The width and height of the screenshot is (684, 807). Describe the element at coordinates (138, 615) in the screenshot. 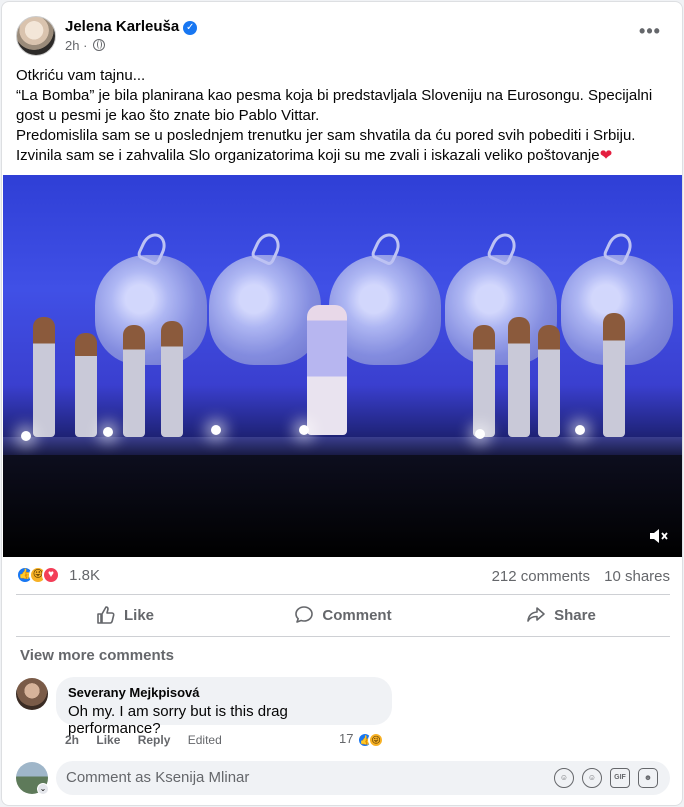

I see `like-label: Like` at that location.